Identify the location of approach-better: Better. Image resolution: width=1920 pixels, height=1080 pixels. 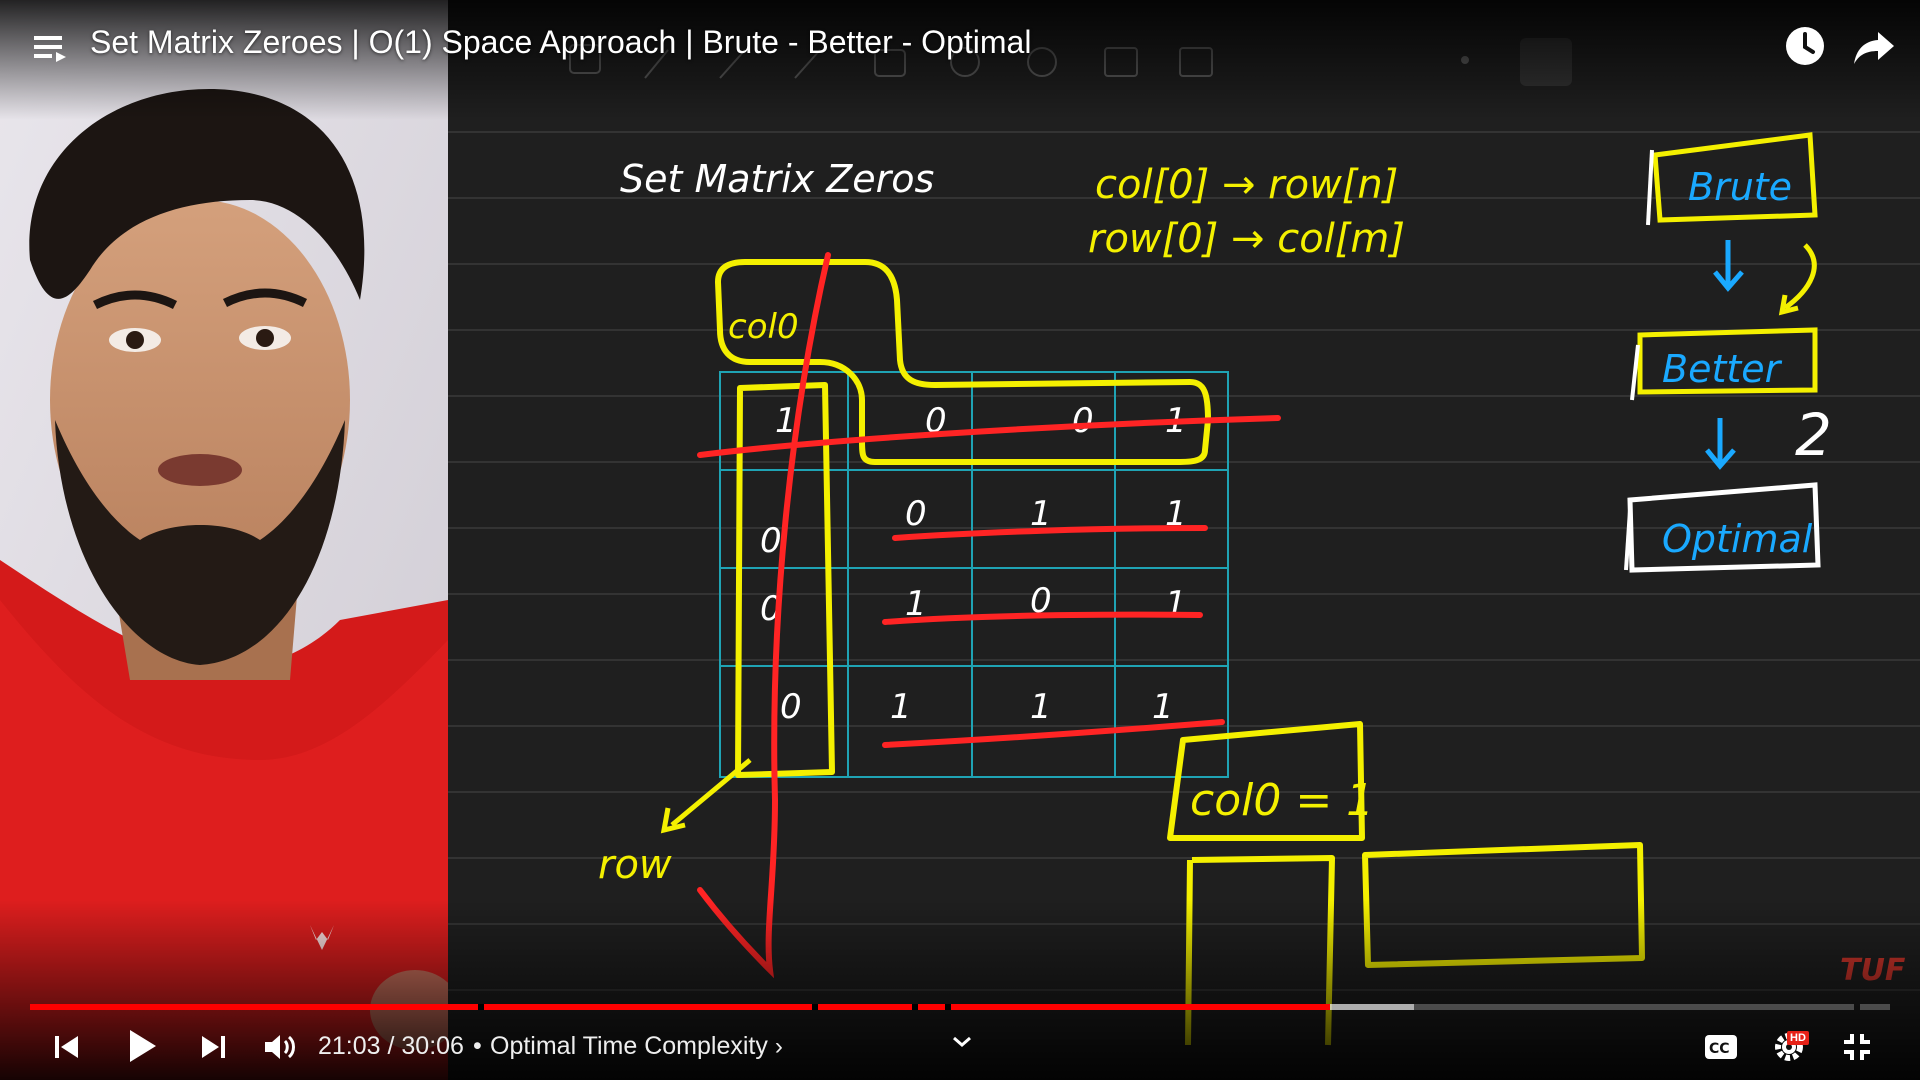
(1722, 369).